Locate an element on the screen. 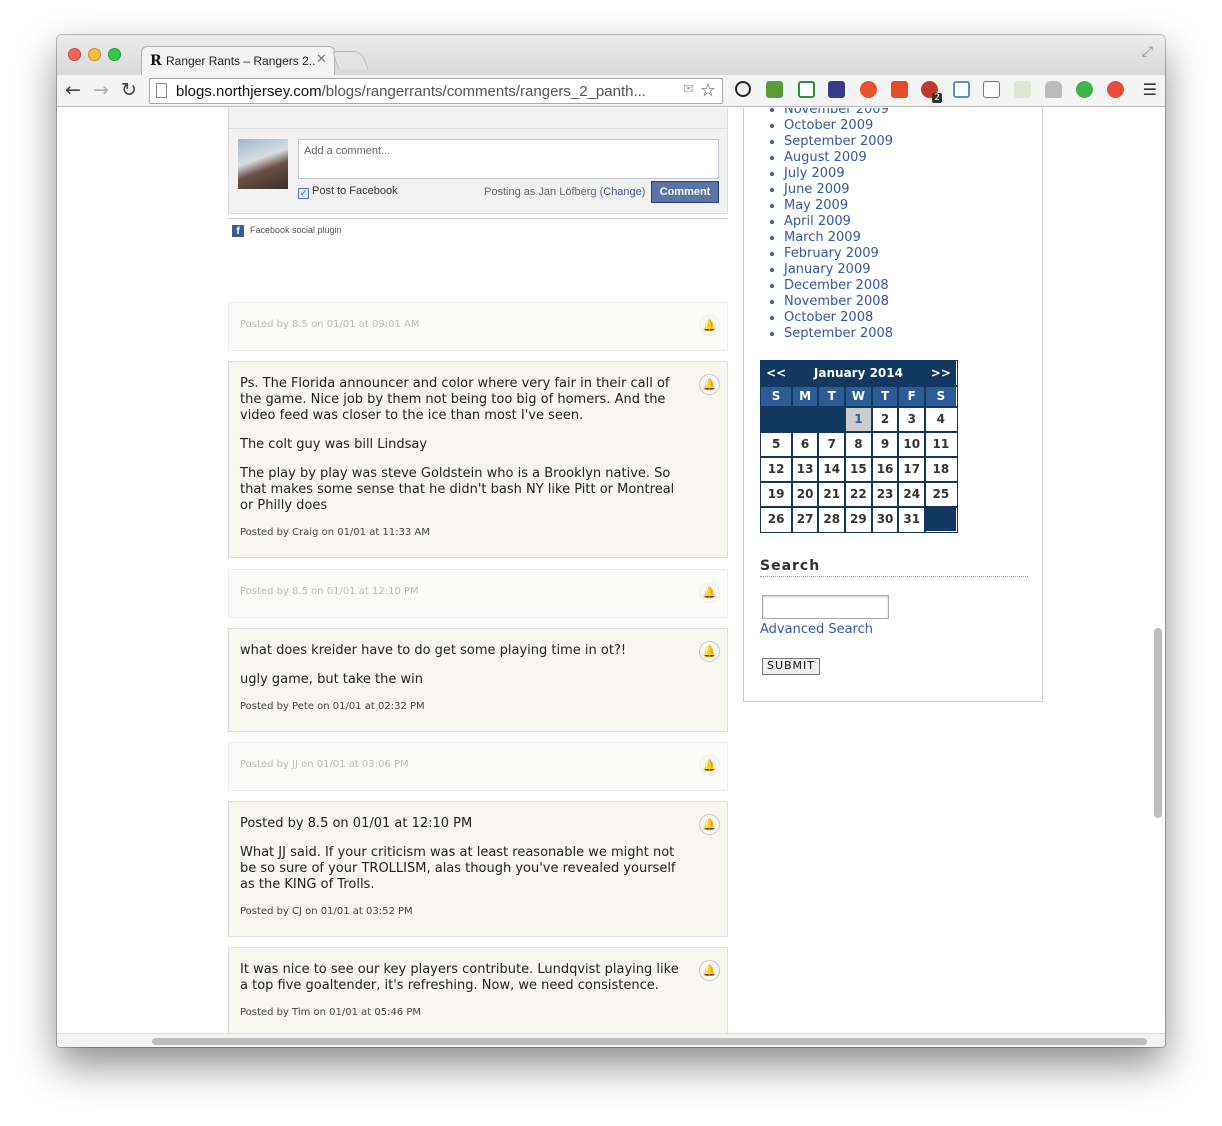 This screenshot has width=1222, height=1126. archive-link: September 2009 is located at coordinates (838, 142).